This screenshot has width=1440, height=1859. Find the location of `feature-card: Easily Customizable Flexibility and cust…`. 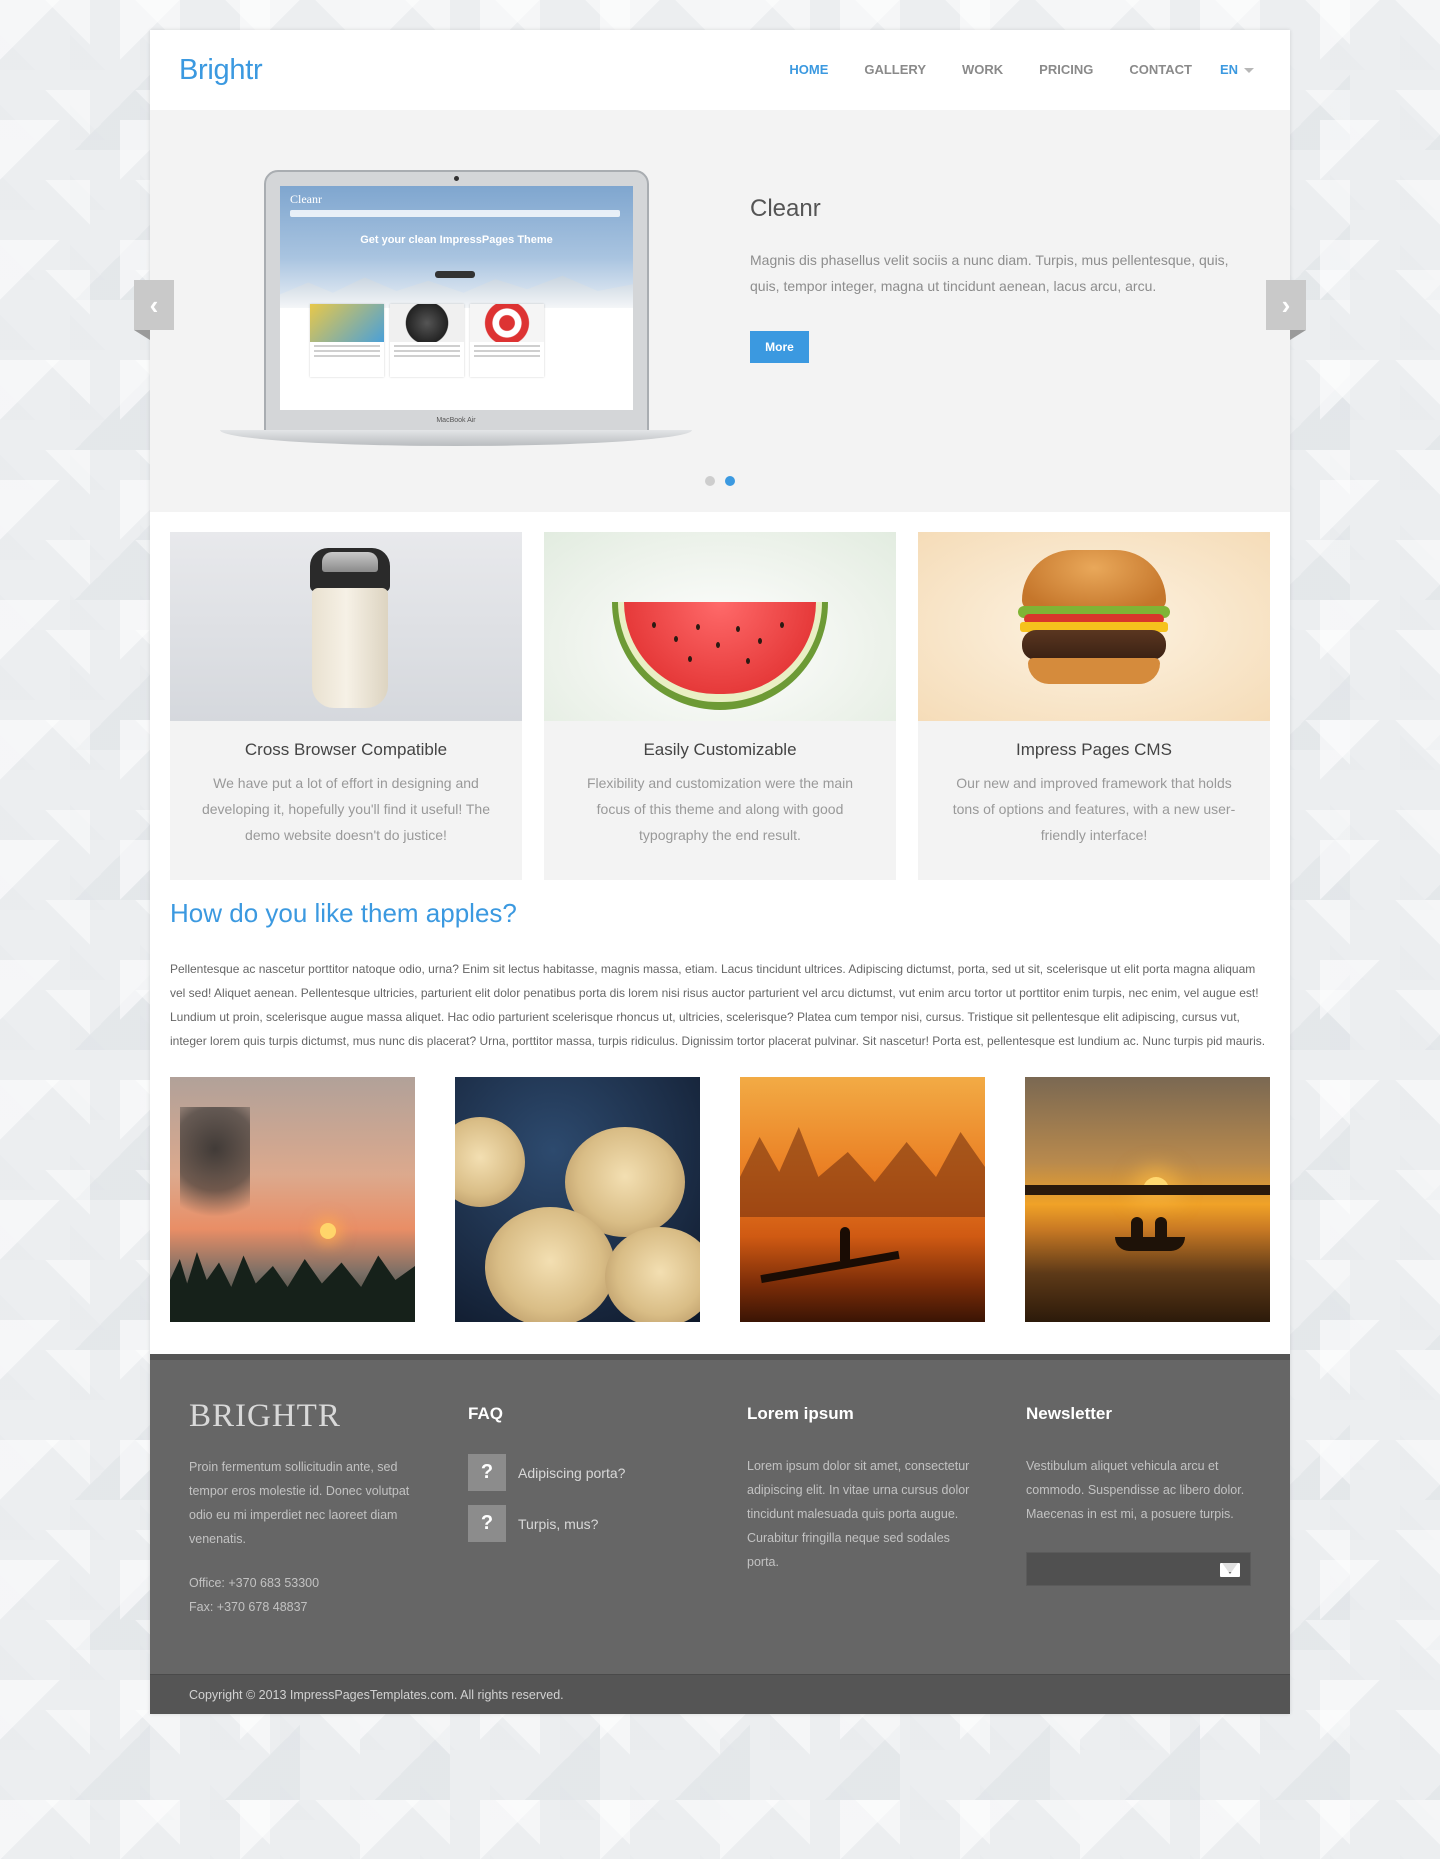

feature-card: Easily Customizable Flexibility and cust… is located at coordinates (720, 706).